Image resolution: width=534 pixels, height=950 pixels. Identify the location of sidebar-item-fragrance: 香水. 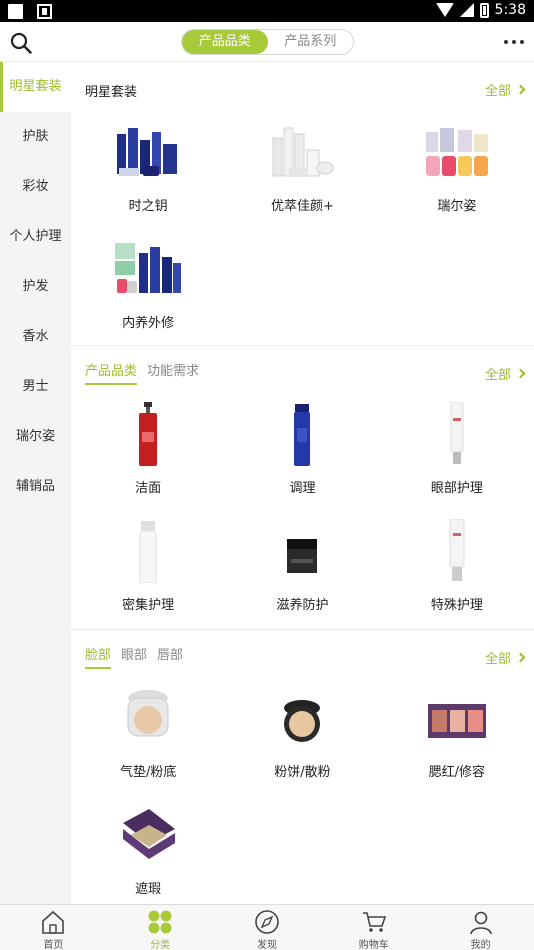
(35, 337).